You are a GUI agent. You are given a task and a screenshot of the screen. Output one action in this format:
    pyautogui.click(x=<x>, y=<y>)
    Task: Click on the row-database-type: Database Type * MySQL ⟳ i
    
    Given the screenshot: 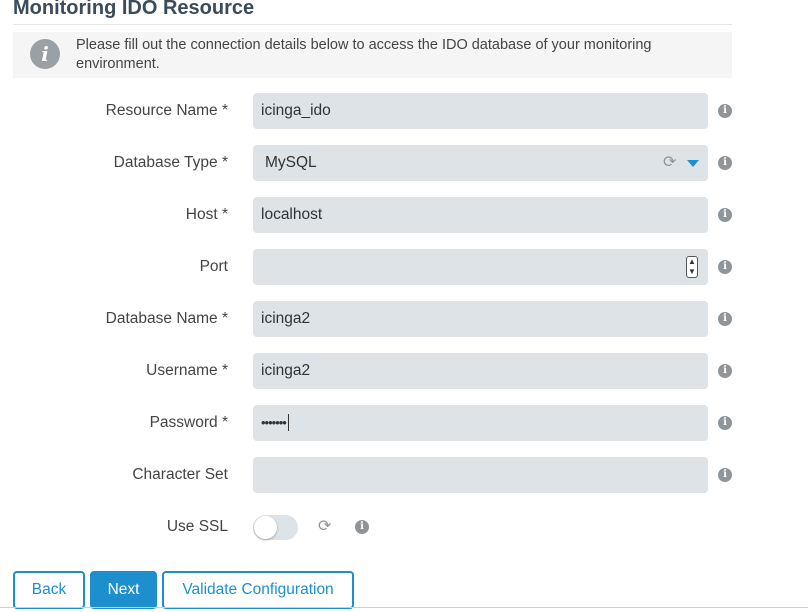 What is the action you would take?
    pyautogui.click(x=404, y=163)
    